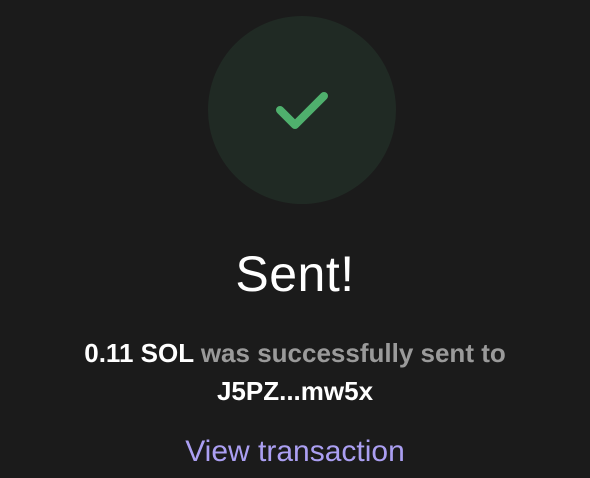  What do you see at coordinates (349, 353) in the screenshot?
I see `message-text: was successfully sent to` at bounding box center [349, 353].